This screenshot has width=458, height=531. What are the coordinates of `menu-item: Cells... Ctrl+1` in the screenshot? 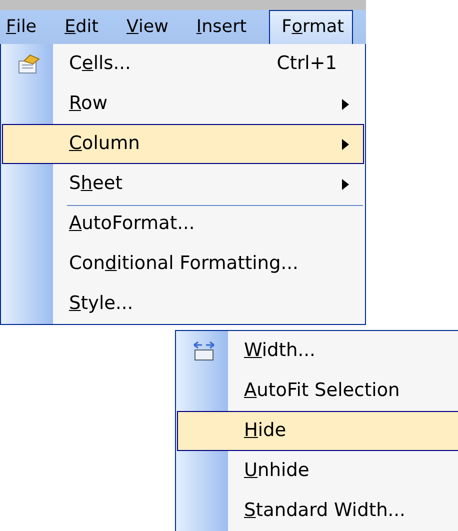 It's located at (183, 64).